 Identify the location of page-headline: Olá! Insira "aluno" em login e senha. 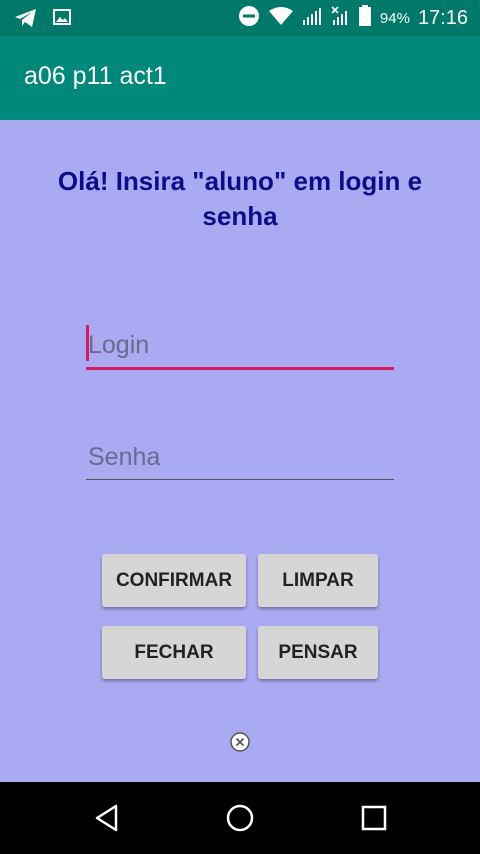
(240, 198).